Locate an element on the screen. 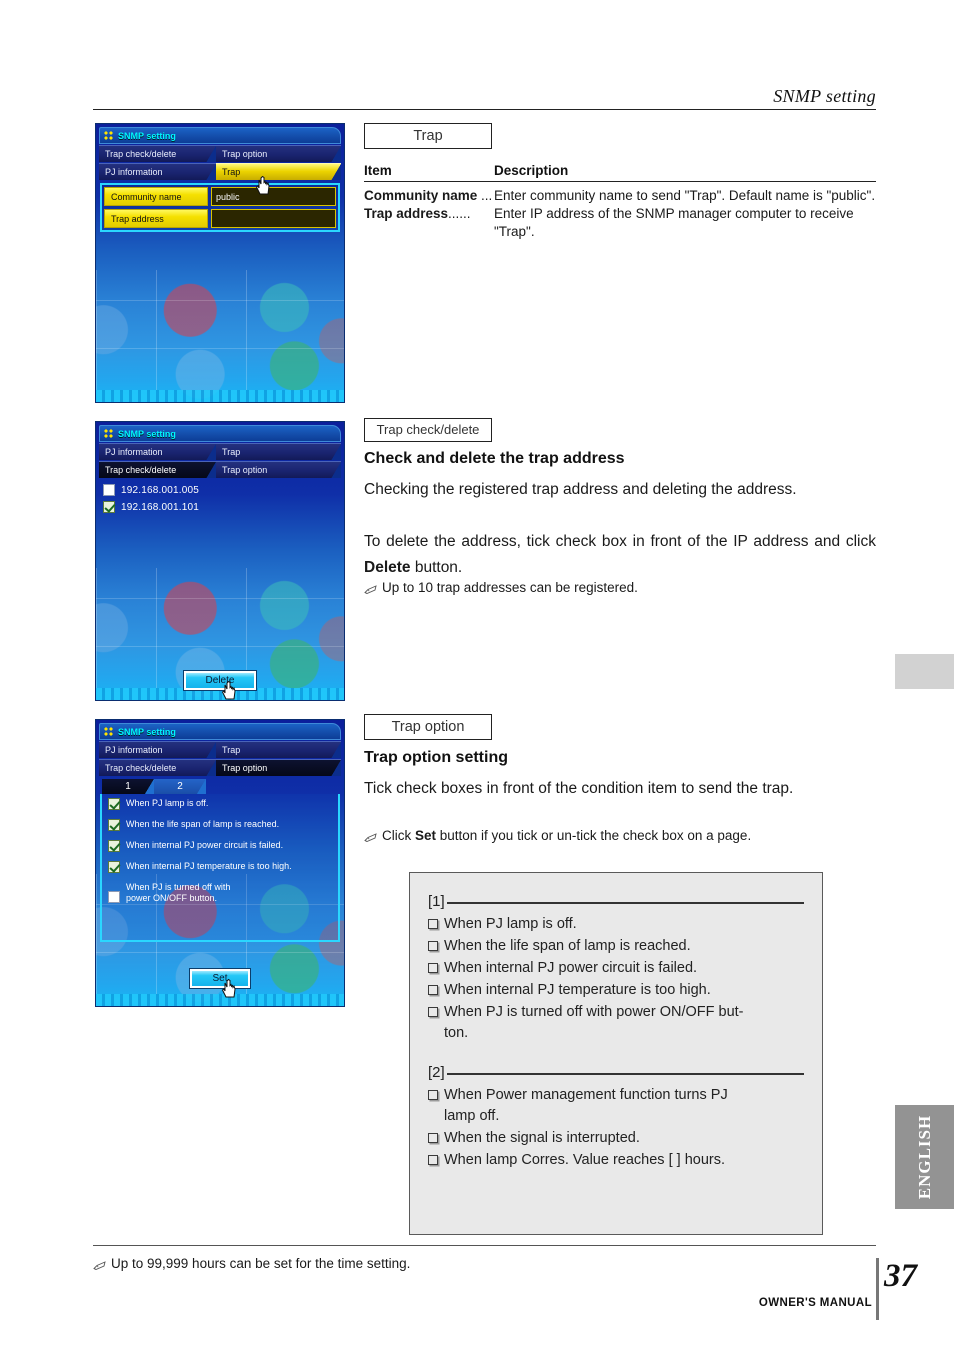  panel2-tabrow-1: PJ information Trap is located at coordinates (220, 451).